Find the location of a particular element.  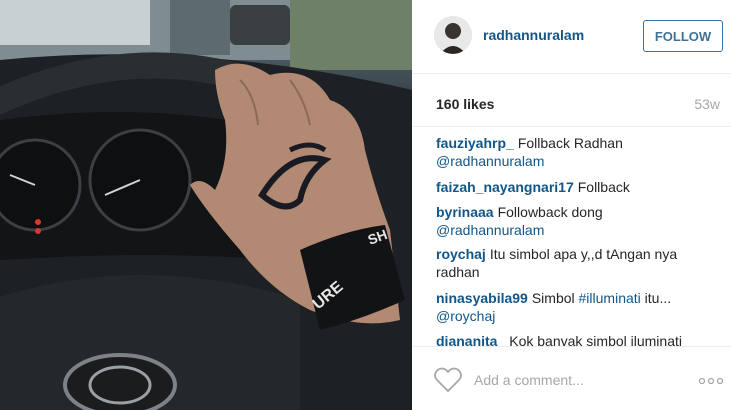

comment-text: Kok banyak simbol iluminati is located at coordinates (595, 339).